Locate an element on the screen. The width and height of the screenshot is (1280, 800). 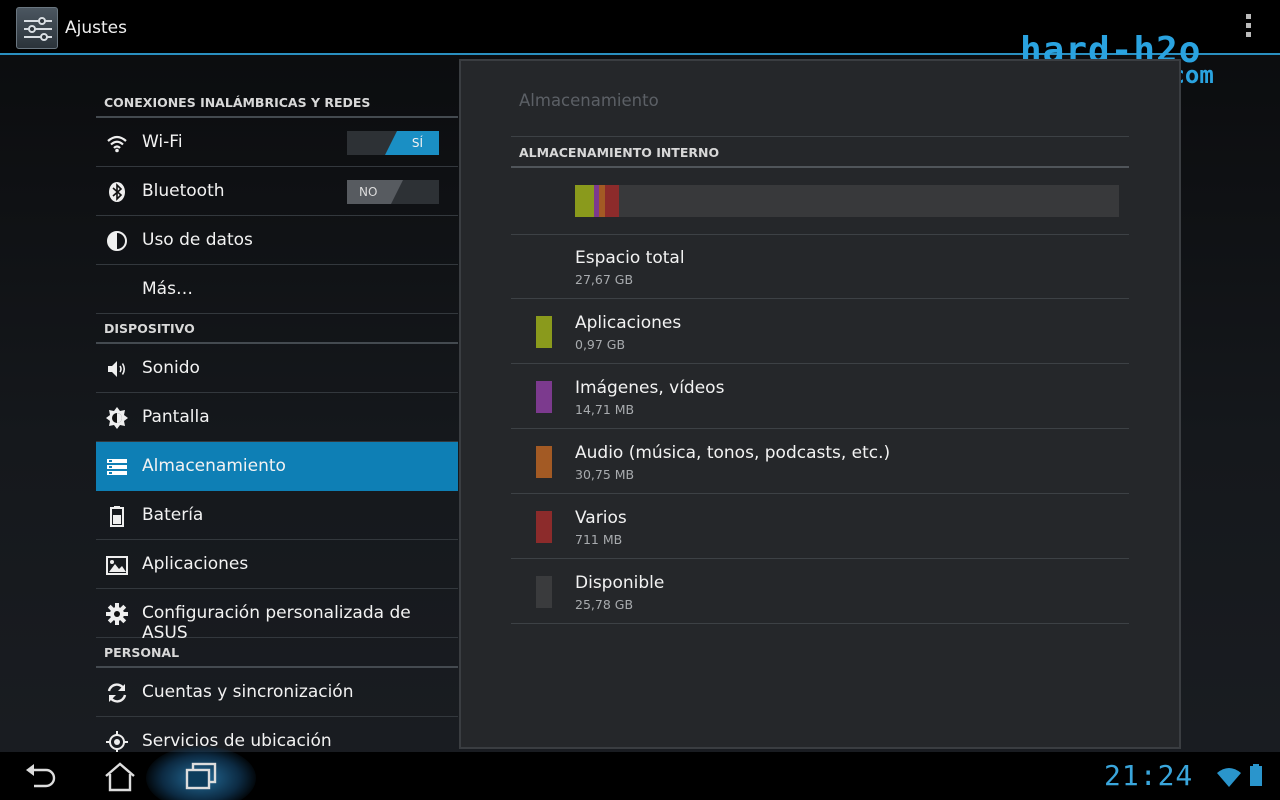
sidebar-item-label: Almacenamiento is located at coordinates (214, 466).